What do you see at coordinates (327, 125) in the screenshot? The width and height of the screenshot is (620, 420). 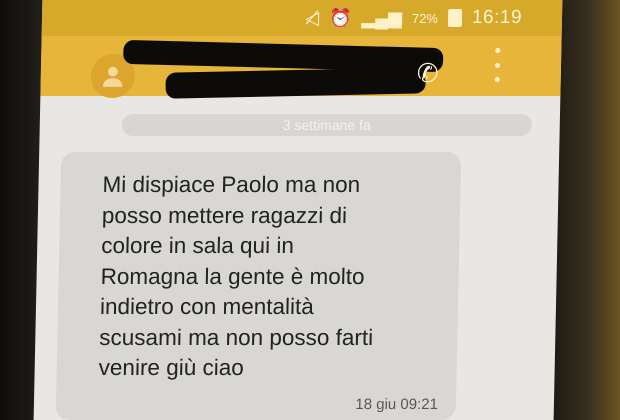 I see `date-separator: 3 settimane fa` at bounding box center [327, 125].